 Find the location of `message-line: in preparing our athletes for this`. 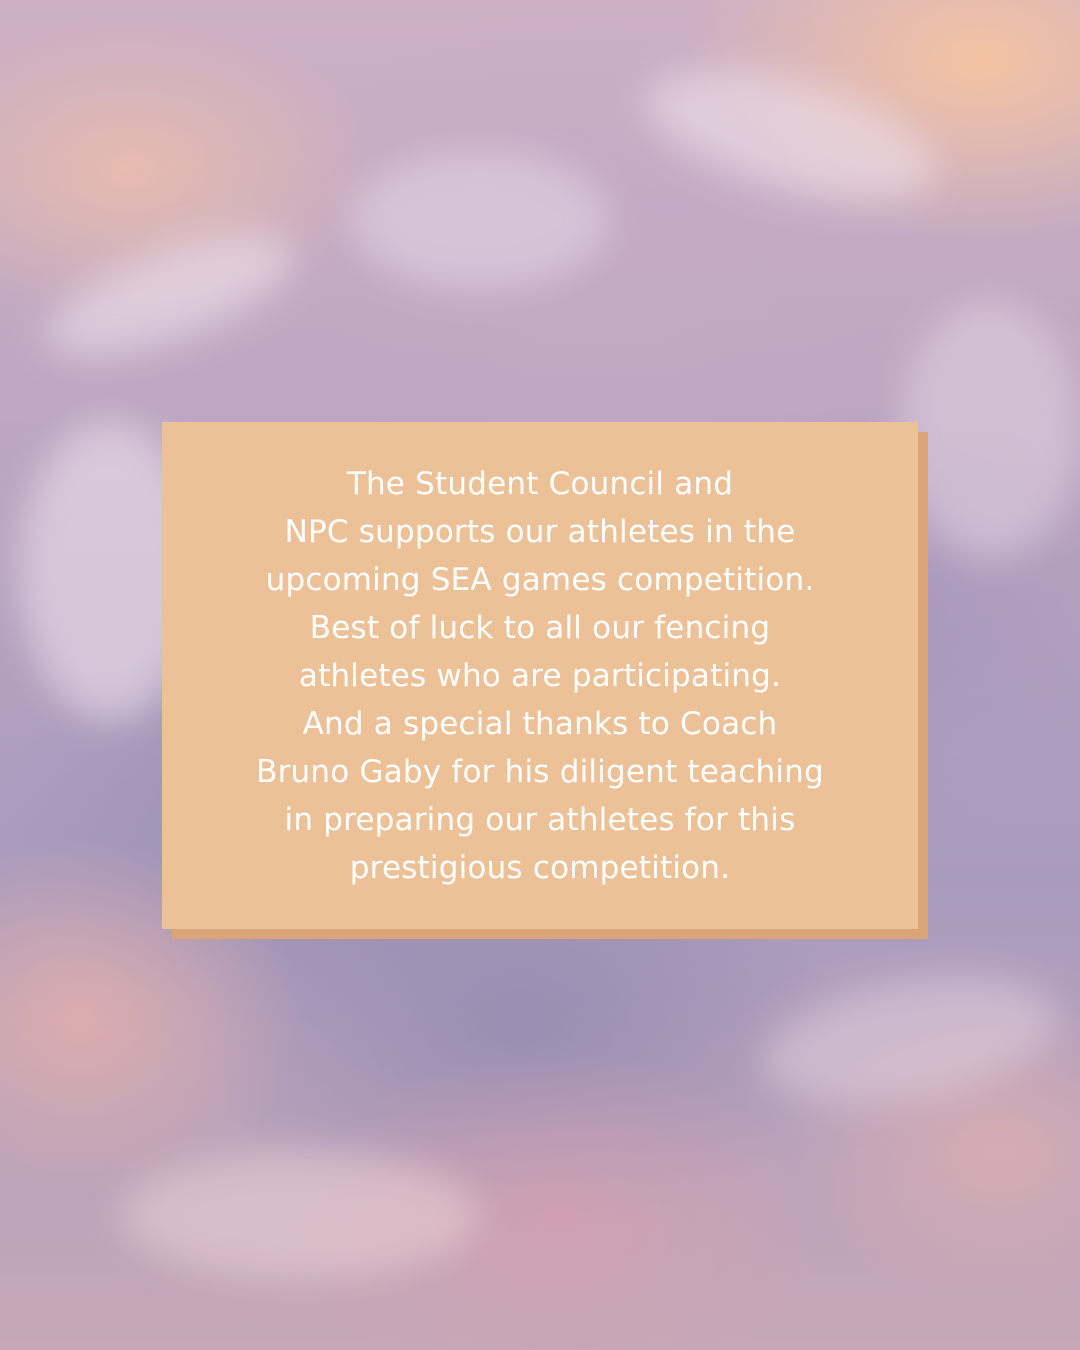

message-line: in preparing our athletes for this is located at coordinates (540, 819).